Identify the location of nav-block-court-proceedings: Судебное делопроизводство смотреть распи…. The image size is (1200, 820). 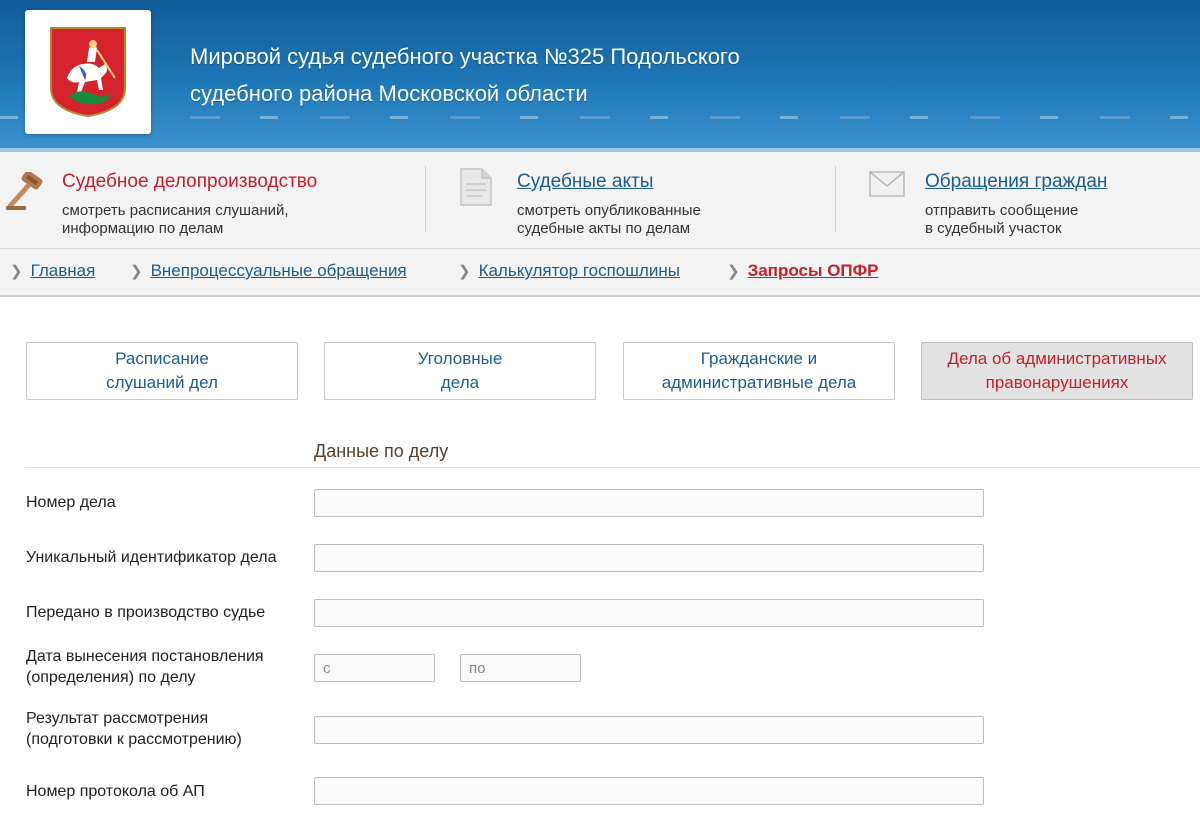
(210, 200).